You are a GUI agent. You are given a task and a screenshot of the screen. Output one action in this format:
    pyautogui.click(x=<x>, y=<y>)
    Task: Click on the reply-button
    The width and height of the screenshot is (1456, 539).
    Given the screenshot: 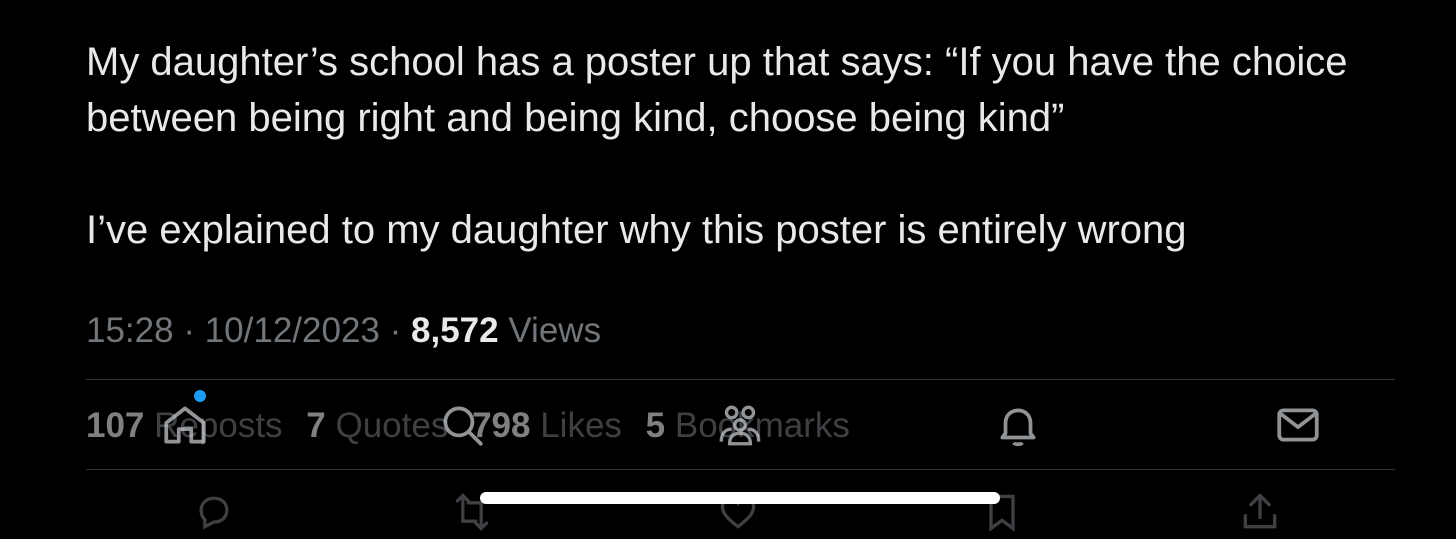 What is the action you would take?
    pyautogui.click(x=216, y=510)
    